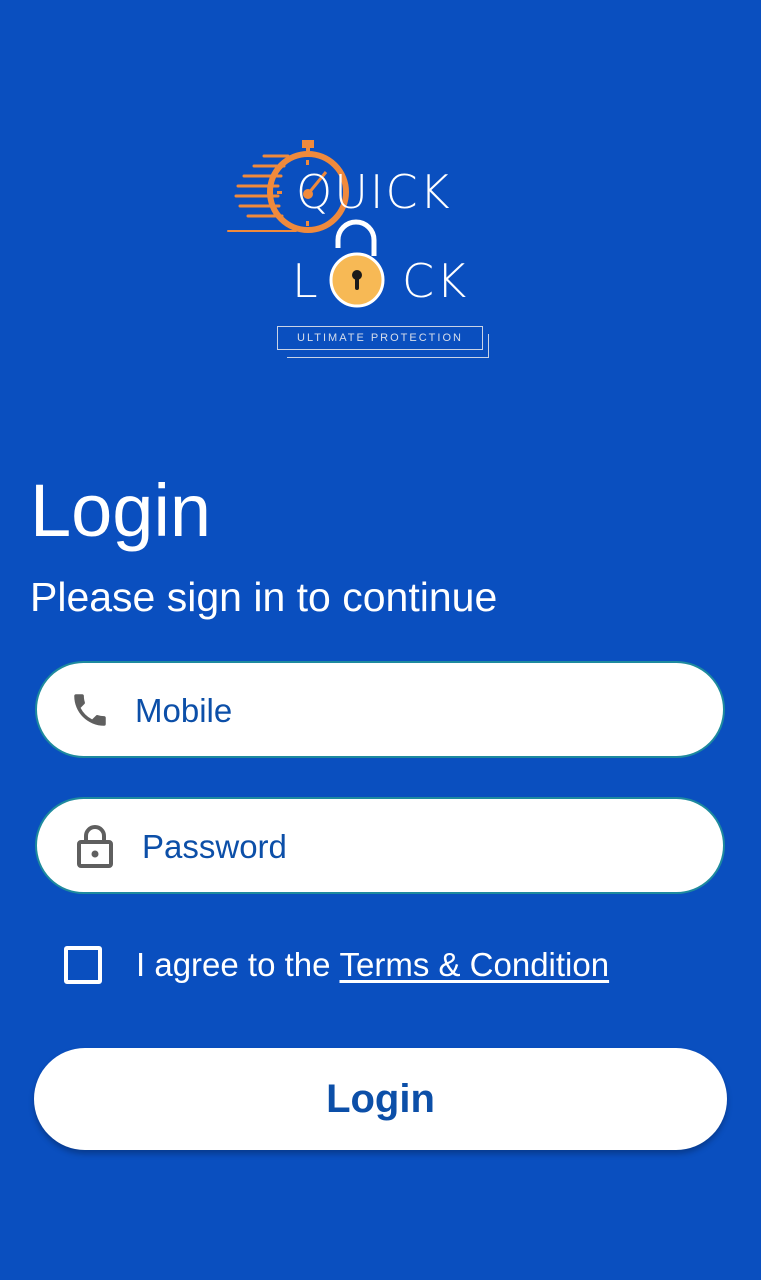 Image resolution: width=761 pixels, height=1280 pixels. I want to click on terms-checkbox, so click(83, 965).